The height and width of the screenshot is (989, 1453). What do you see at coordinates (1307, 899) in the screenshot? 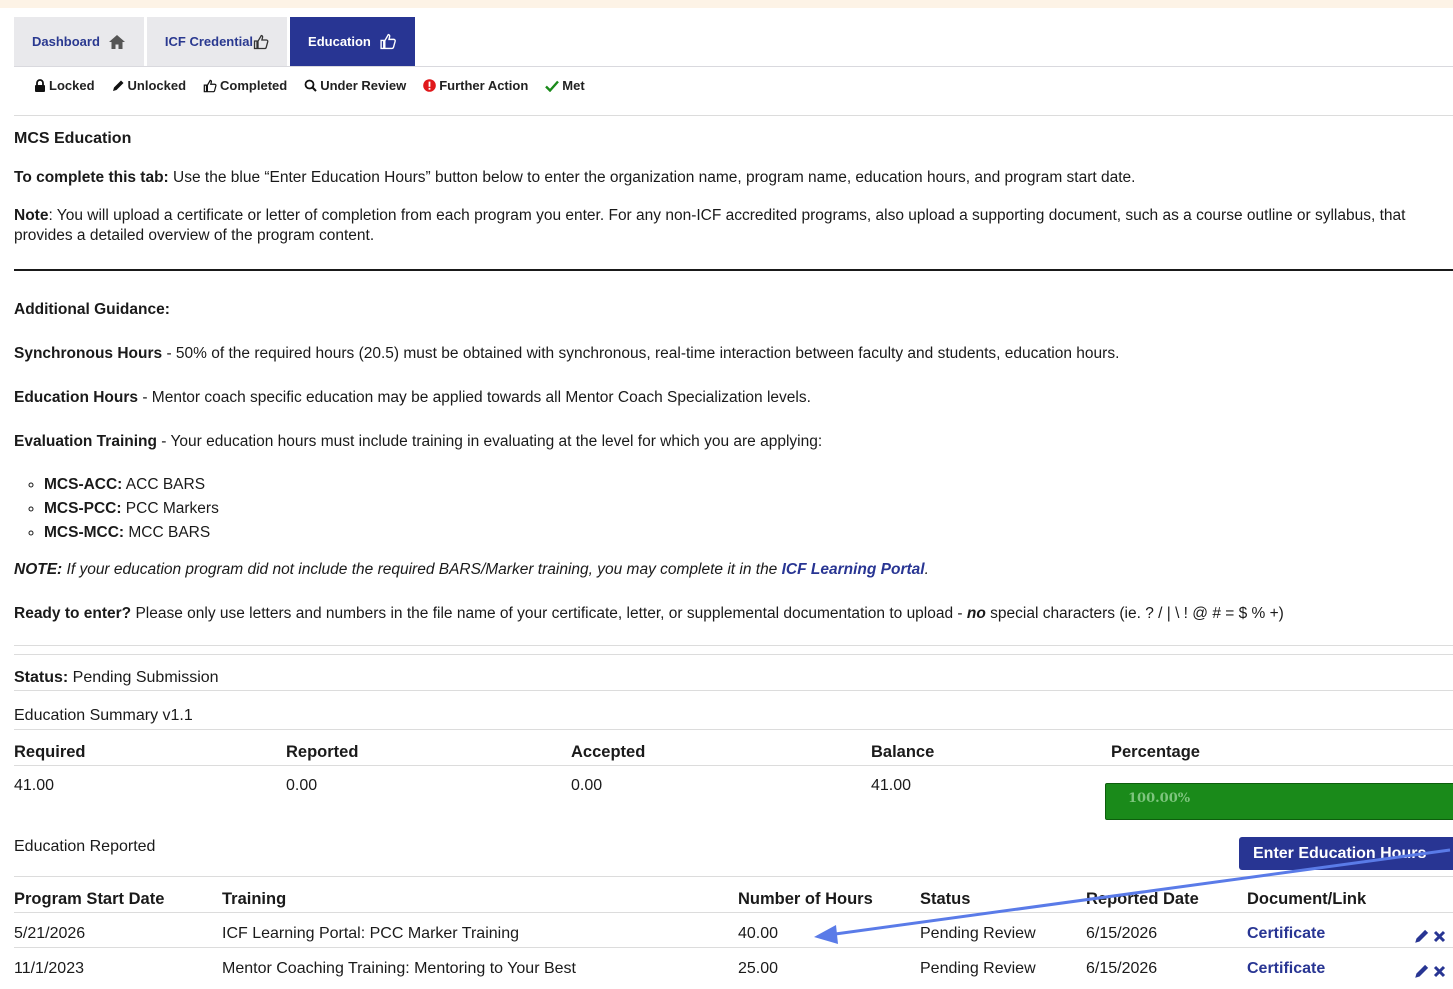
I see `table-header-document: Document/Link` at bounding box center [1307, 899].